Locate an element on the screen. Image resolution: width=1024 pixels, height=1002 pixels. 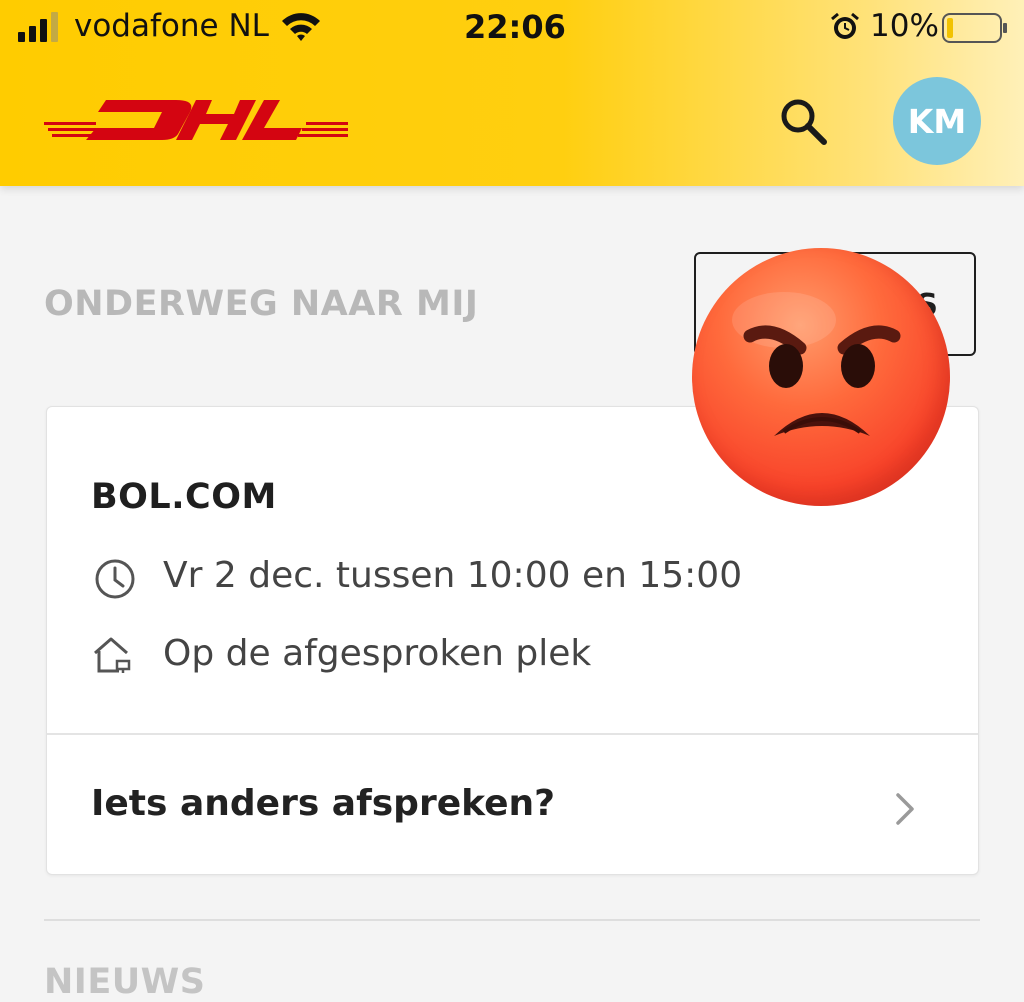
search-icon is located at coordinates (804, 122).